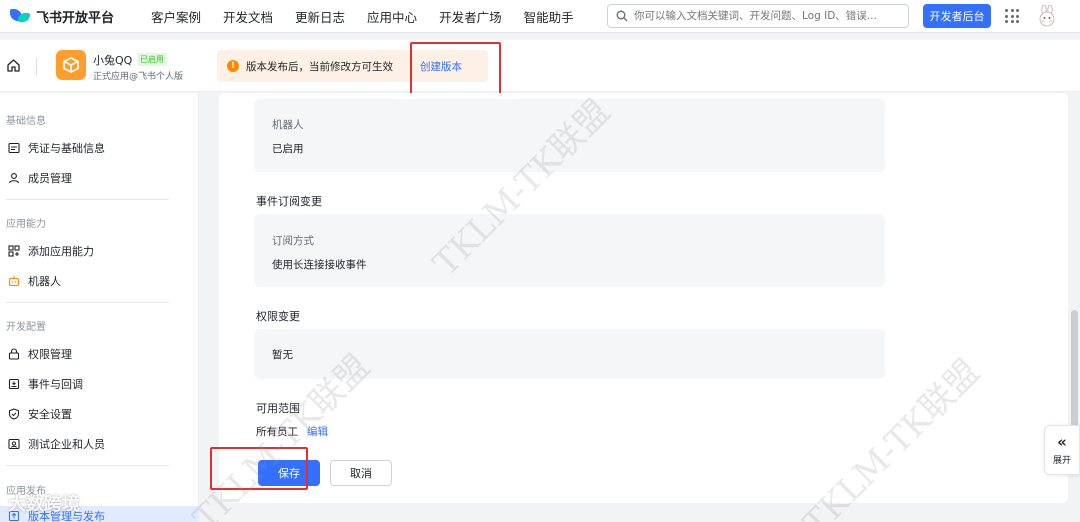 The image size is (1080, 522). I want to click on app-name: 小兔QQ, so click(113, 60).